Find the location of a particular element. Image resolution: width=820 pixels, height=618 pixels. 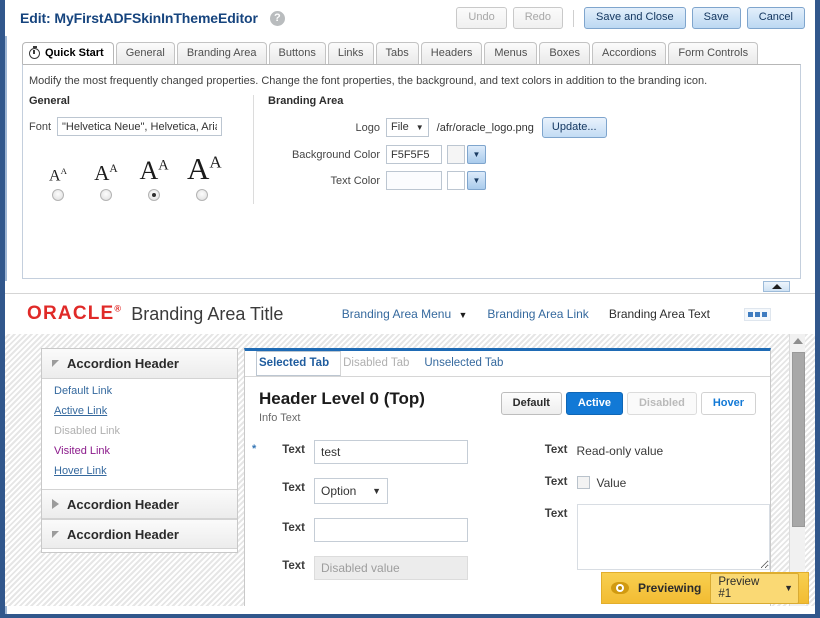

tab-links: Links is located at coordinates (350, 53).